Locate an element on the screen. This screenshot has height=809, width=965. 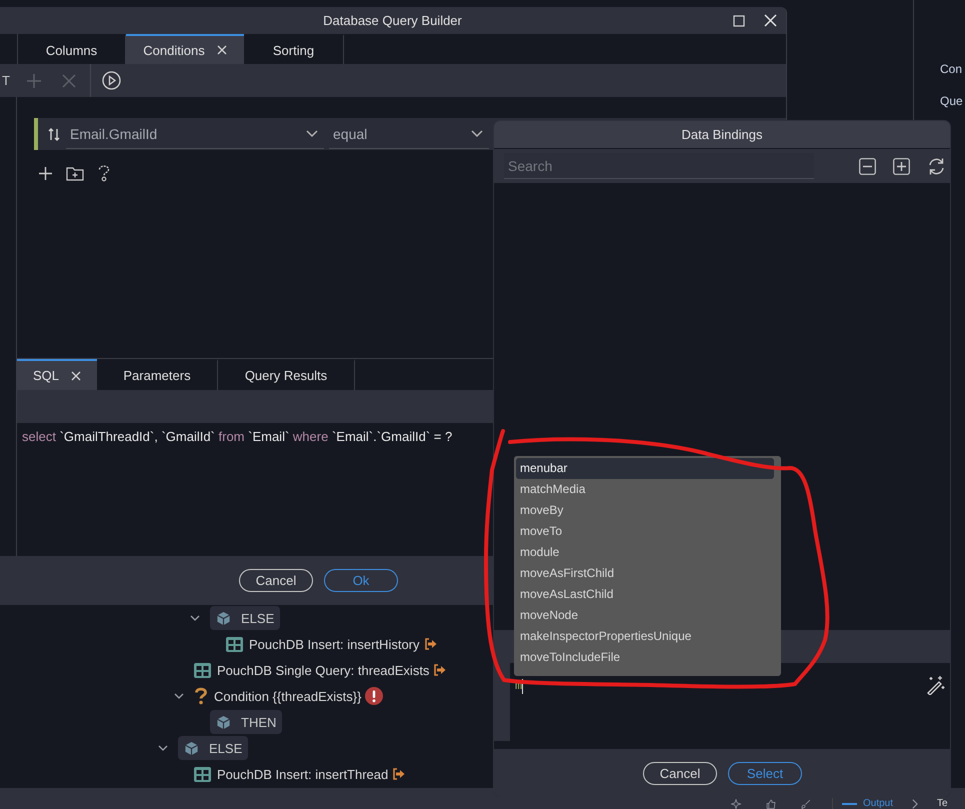
panel-label: Con is located at coordinates (951, 69).